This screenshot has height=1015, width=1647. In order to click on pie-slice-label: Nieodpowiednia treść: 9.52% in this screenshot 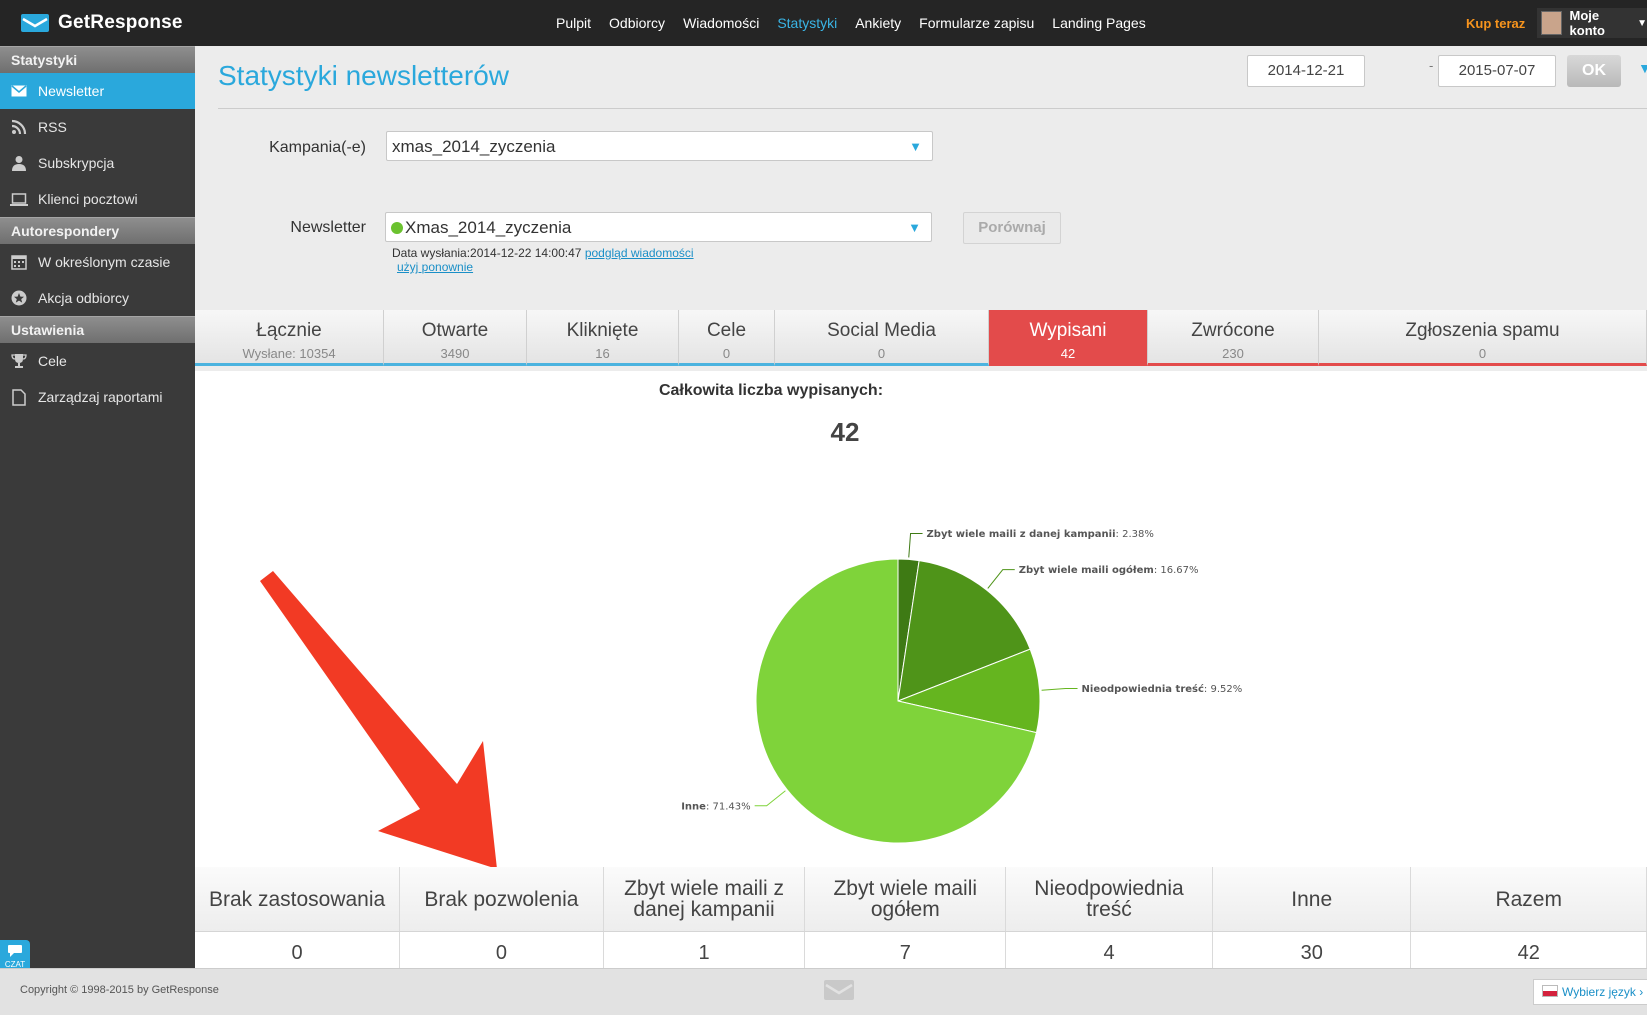, I will do `click(1162, 689)`.